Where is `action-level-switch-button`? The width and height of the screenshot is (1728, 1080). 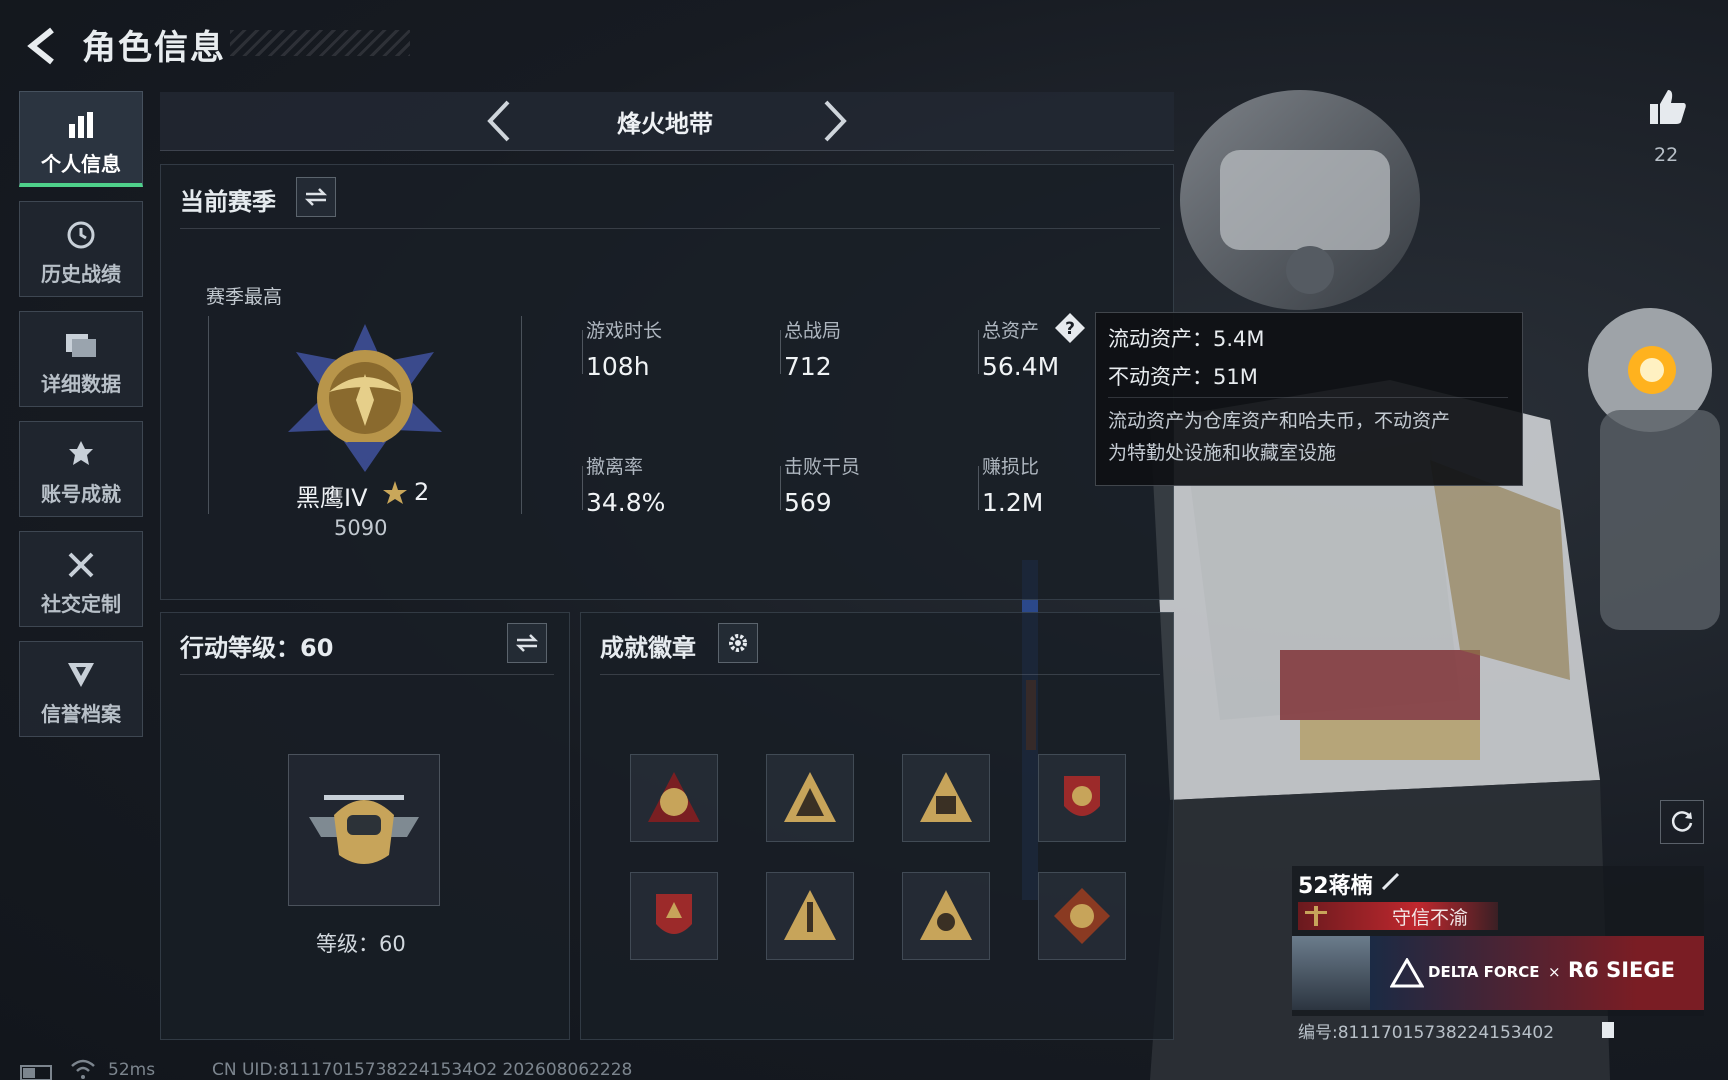
action-level-switch-button is located at coordinates (527, 643).